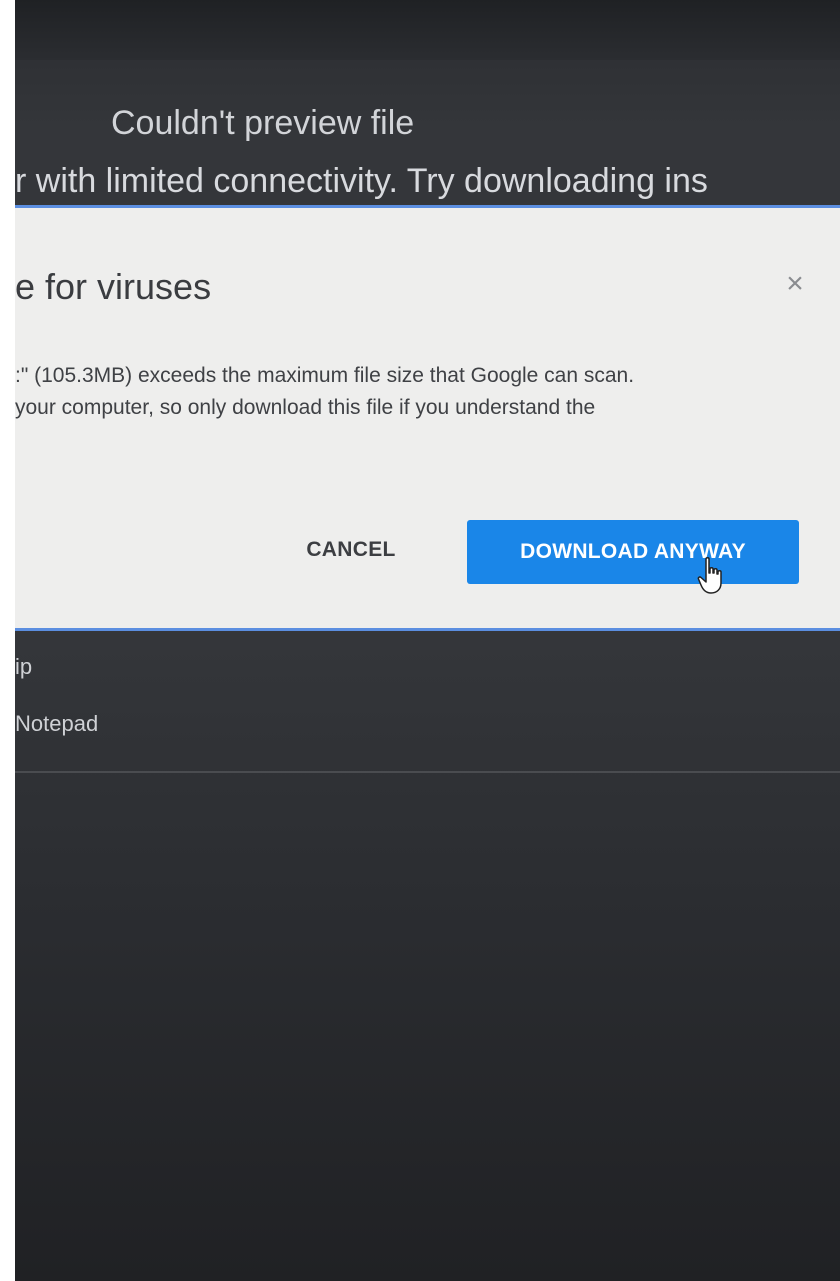  I want to click on dialog-title: e for viruses, so click(113, 286).